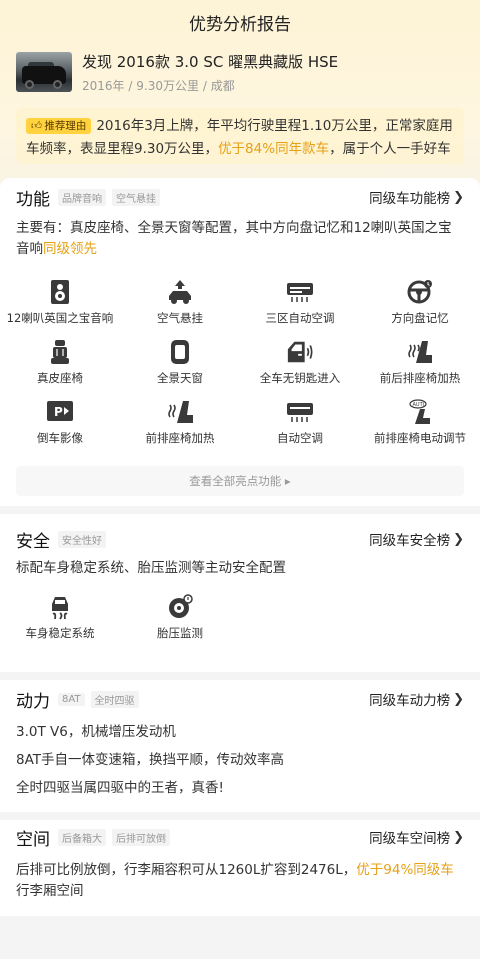 This screenshot has height=959, width=480. I want to click on space-desc-highlight: 优于94%同级车, so click(405, 870).